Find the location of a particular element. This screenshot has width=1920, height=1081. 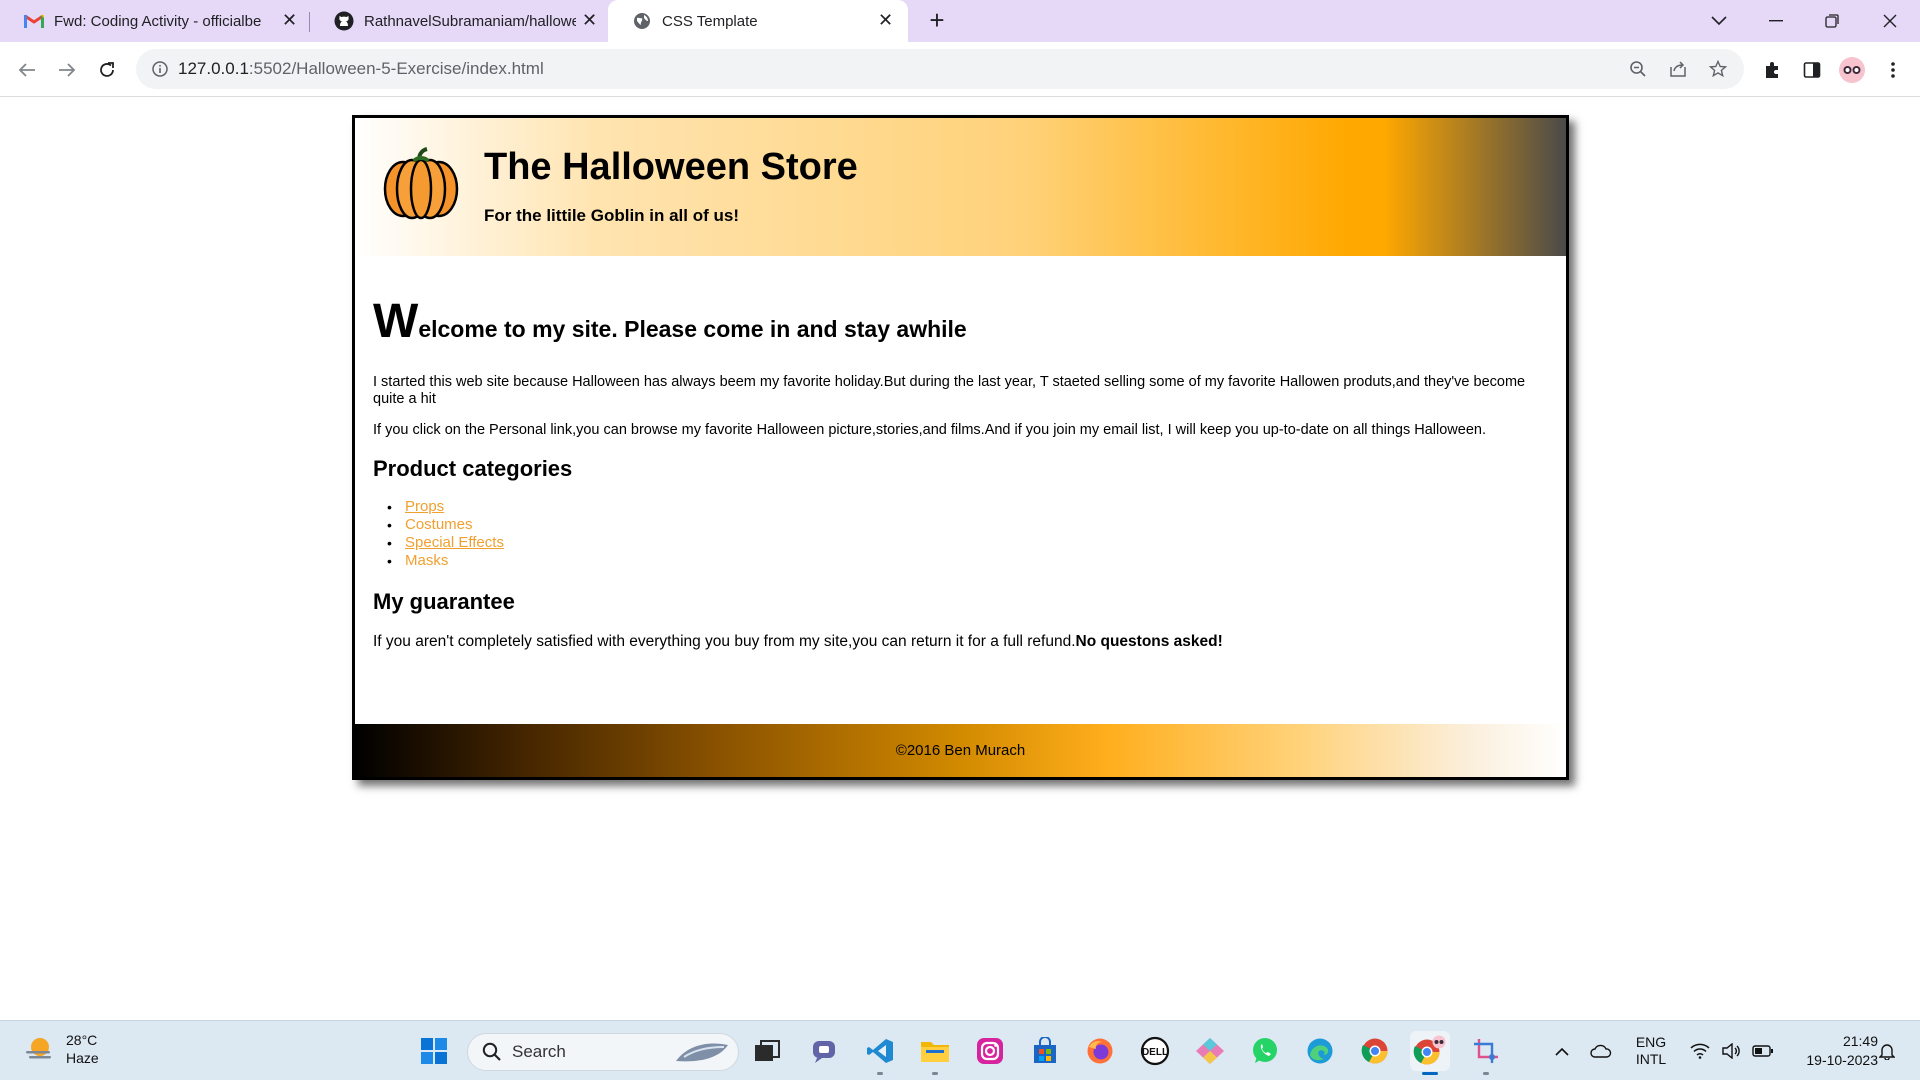

chat-icon is located at coordinates (824, 1052).